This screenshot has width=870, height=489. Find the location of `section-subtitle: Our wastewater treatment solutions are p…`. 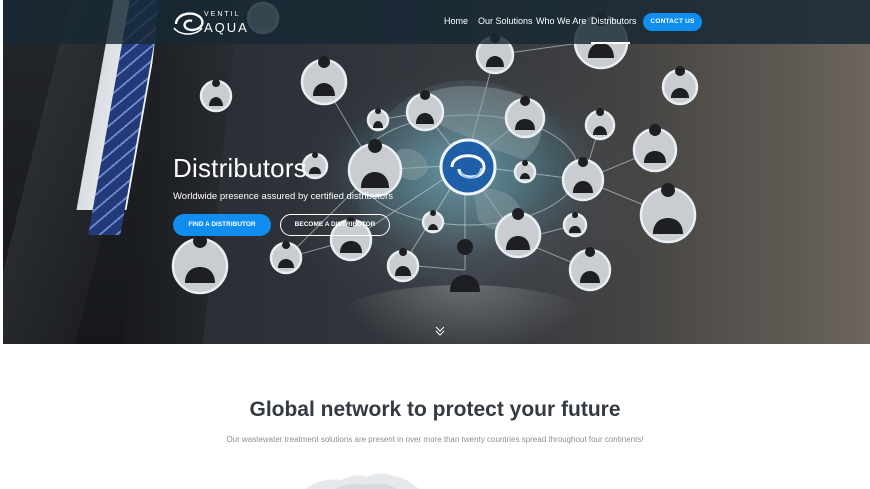

section-subtitle: Our wastewater treatment solutions are p… is located at coordinates (435, 439).